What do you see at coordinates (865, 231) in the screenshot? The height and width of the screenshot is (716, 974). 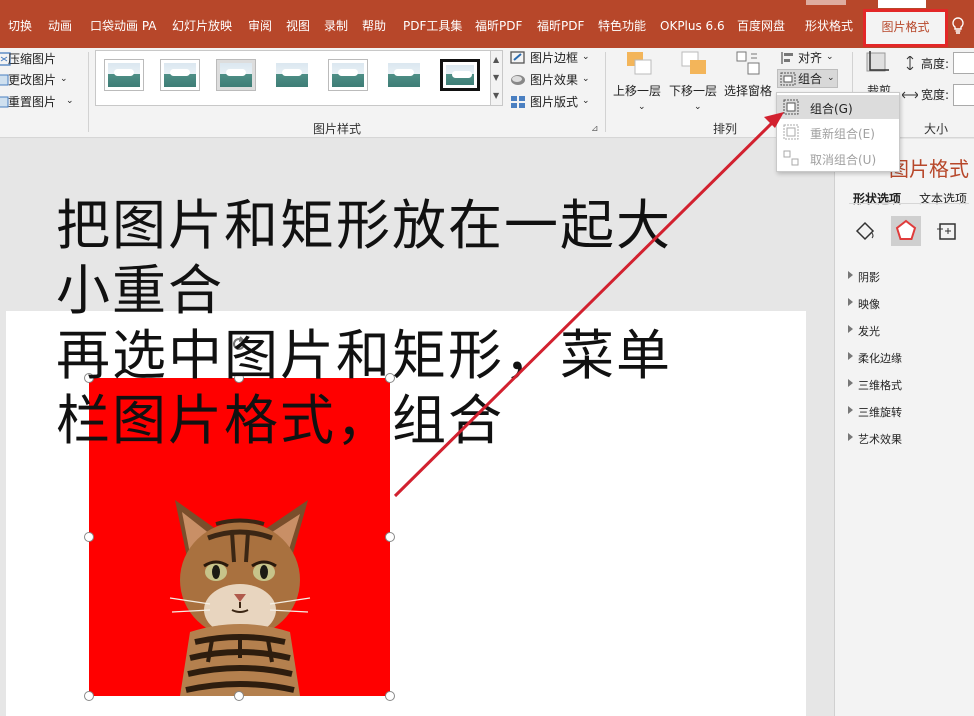 I see `fill-line-icon` at bounding box center [865, 231].